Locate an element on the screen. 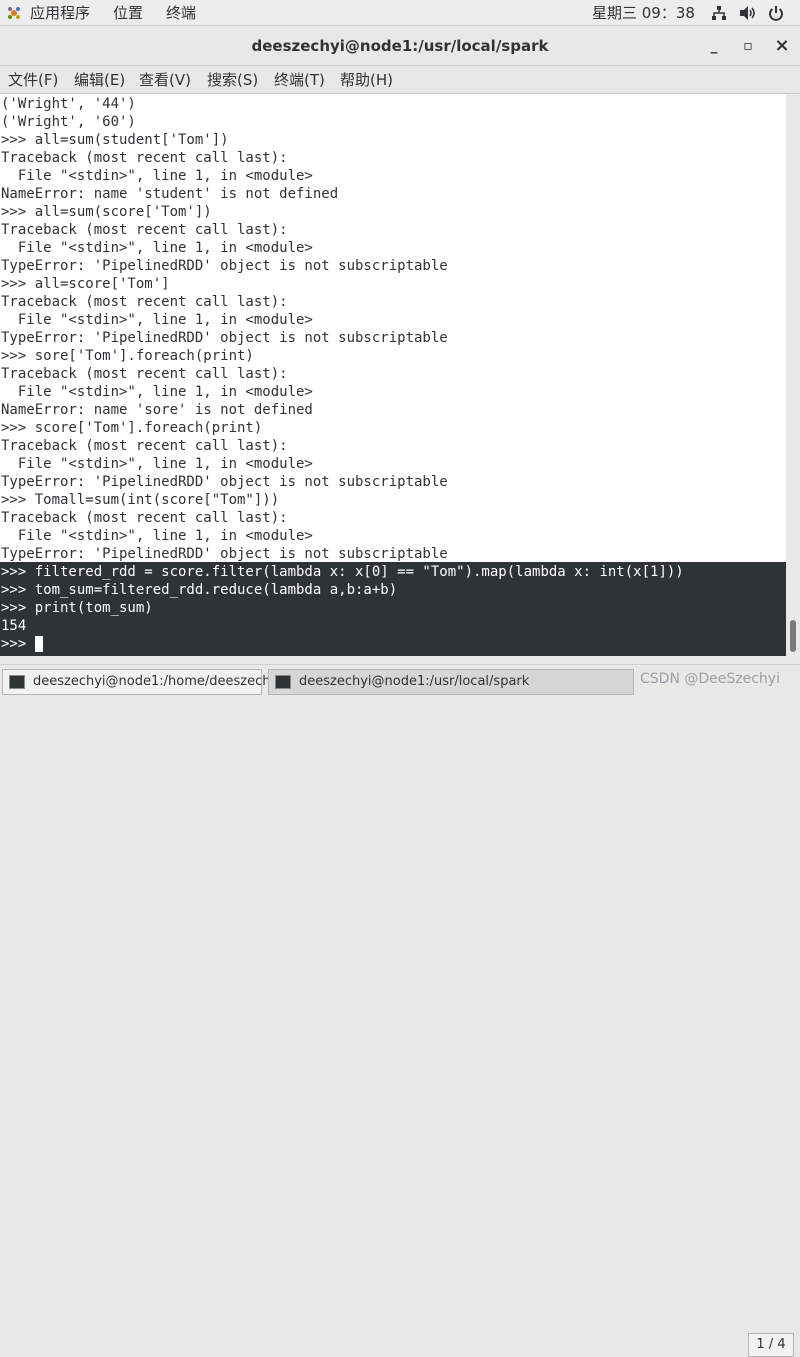 This screenshot has width=800, height=1357. terminal-line: ('Wright', '44') is located at coordinates (68, 104).